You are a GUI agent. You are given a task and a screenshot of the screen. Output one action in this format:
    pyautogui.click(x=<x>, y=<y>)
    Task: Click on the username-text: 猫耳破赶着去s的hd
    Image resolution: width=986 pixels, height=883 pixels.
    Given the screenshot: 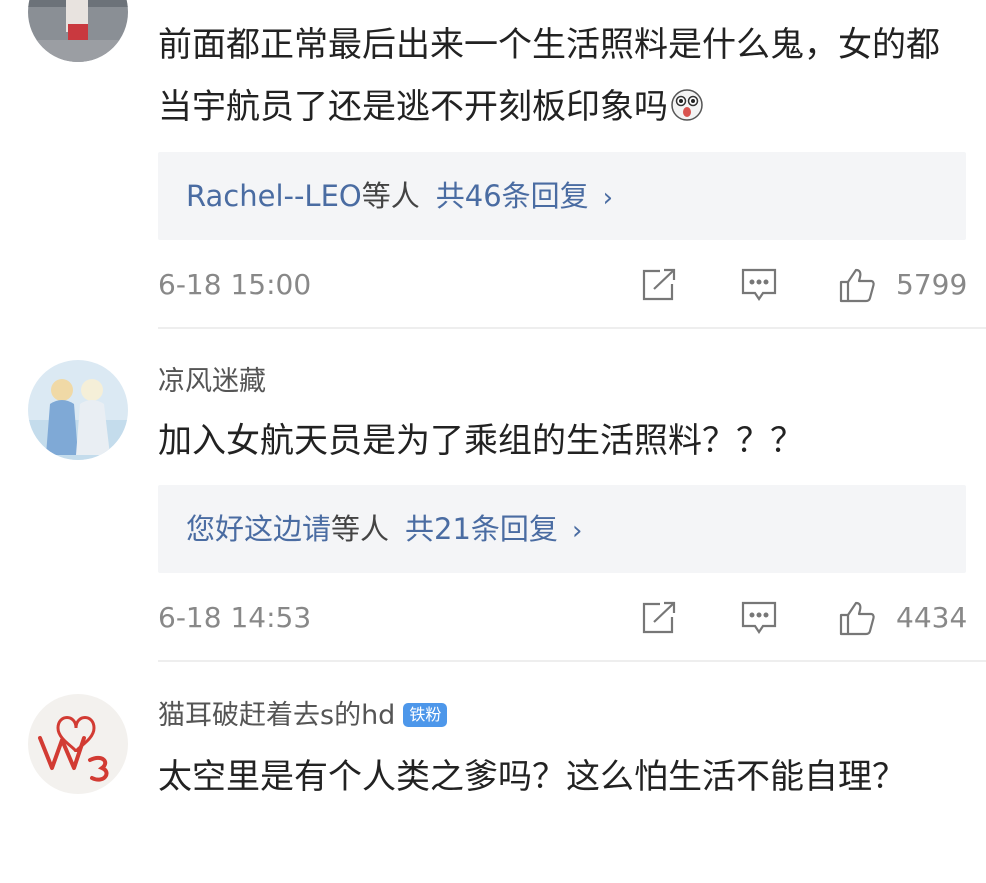 What is the action you would take?
    pyautogui.click(x=276, y=715)
    